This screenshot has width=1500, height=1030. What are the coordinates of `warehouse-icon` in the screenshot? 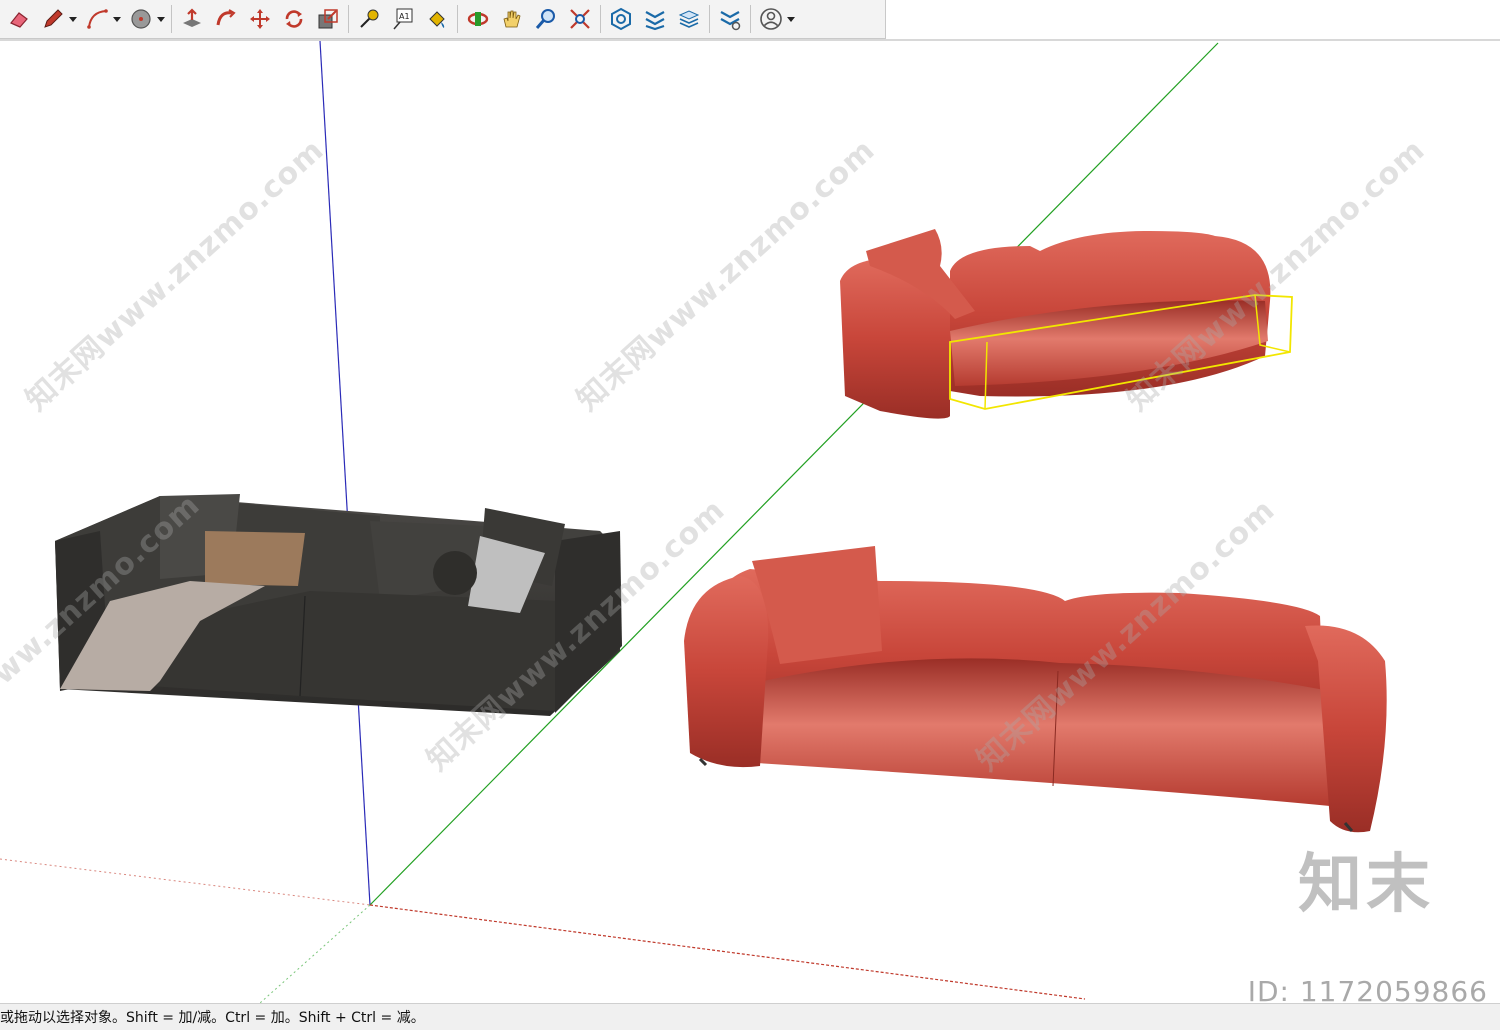 It's located at (621, 19).